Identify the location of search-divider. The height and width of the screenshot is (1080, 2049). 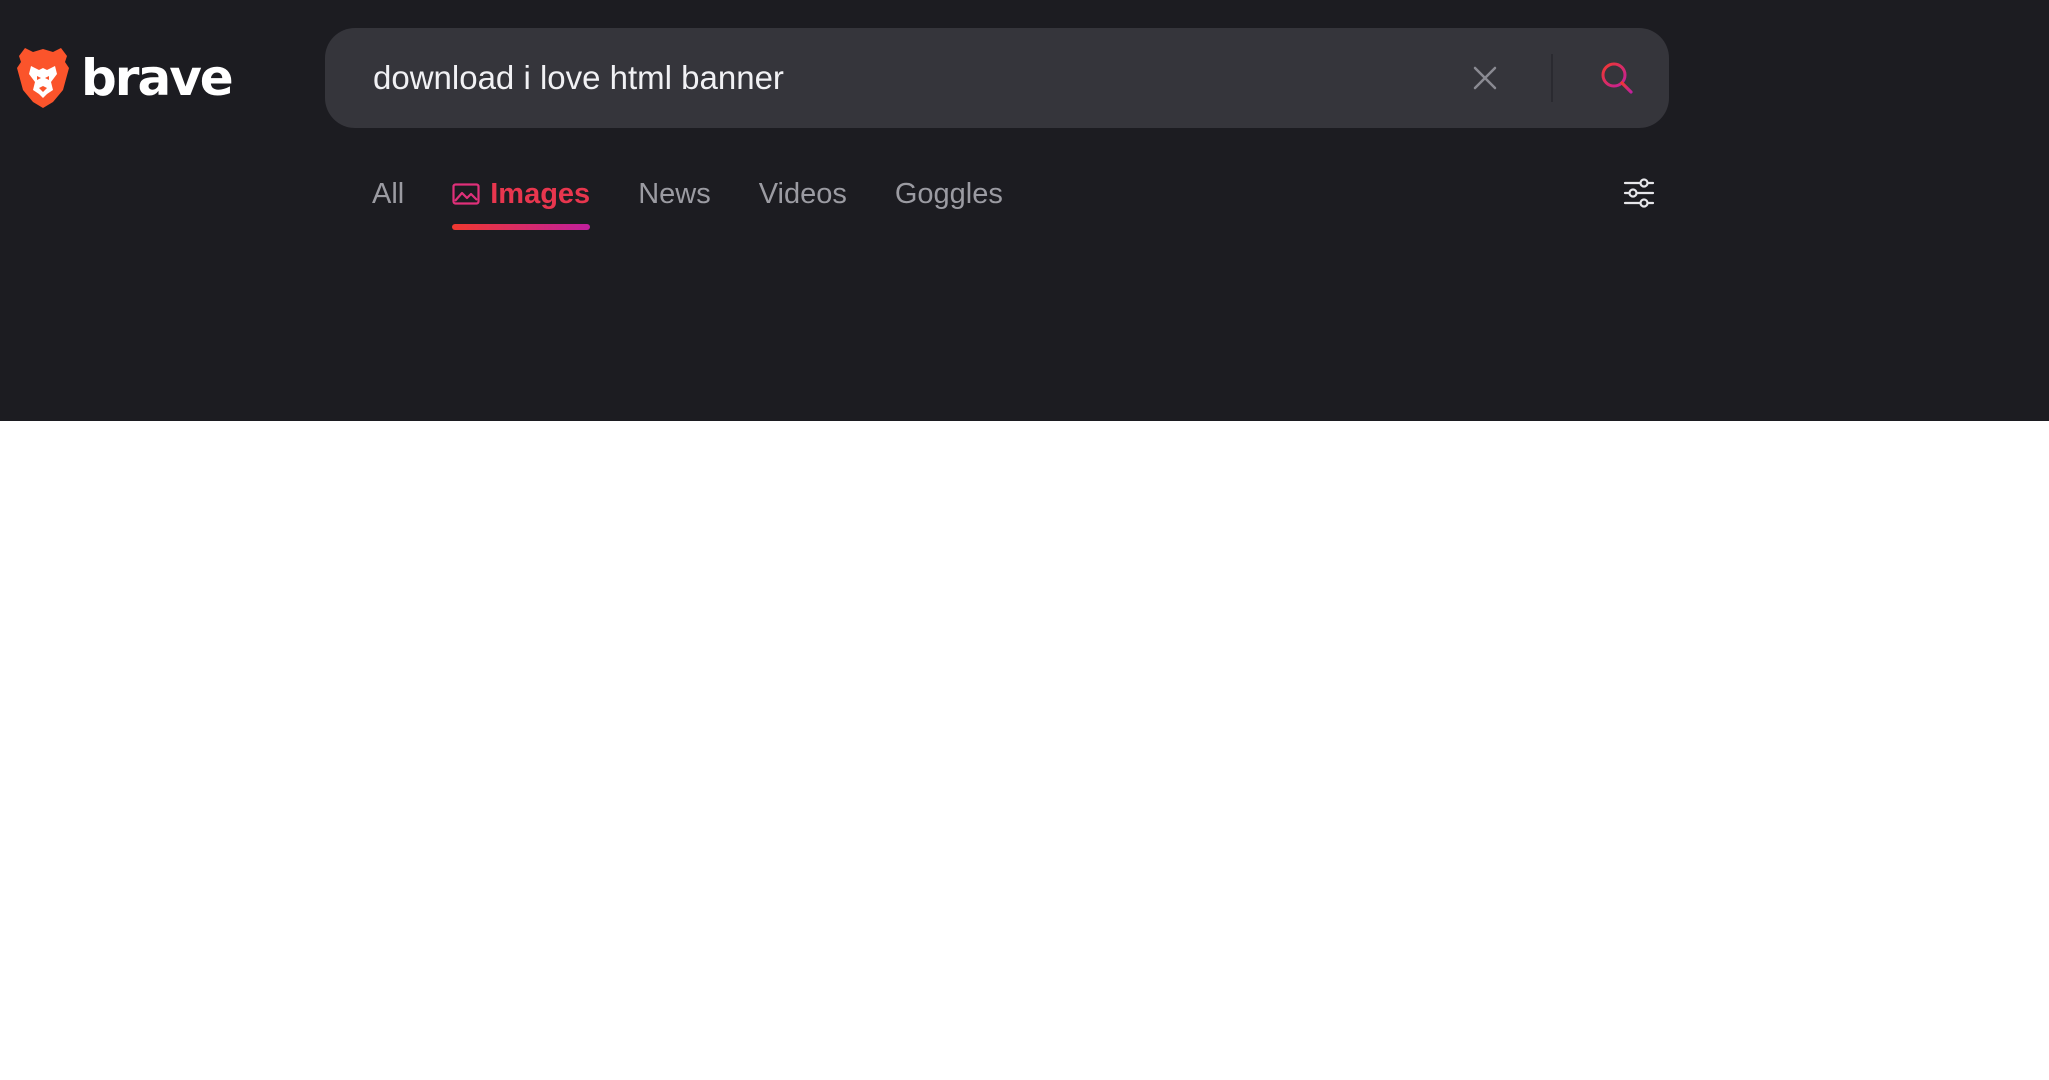
(1552, 78).